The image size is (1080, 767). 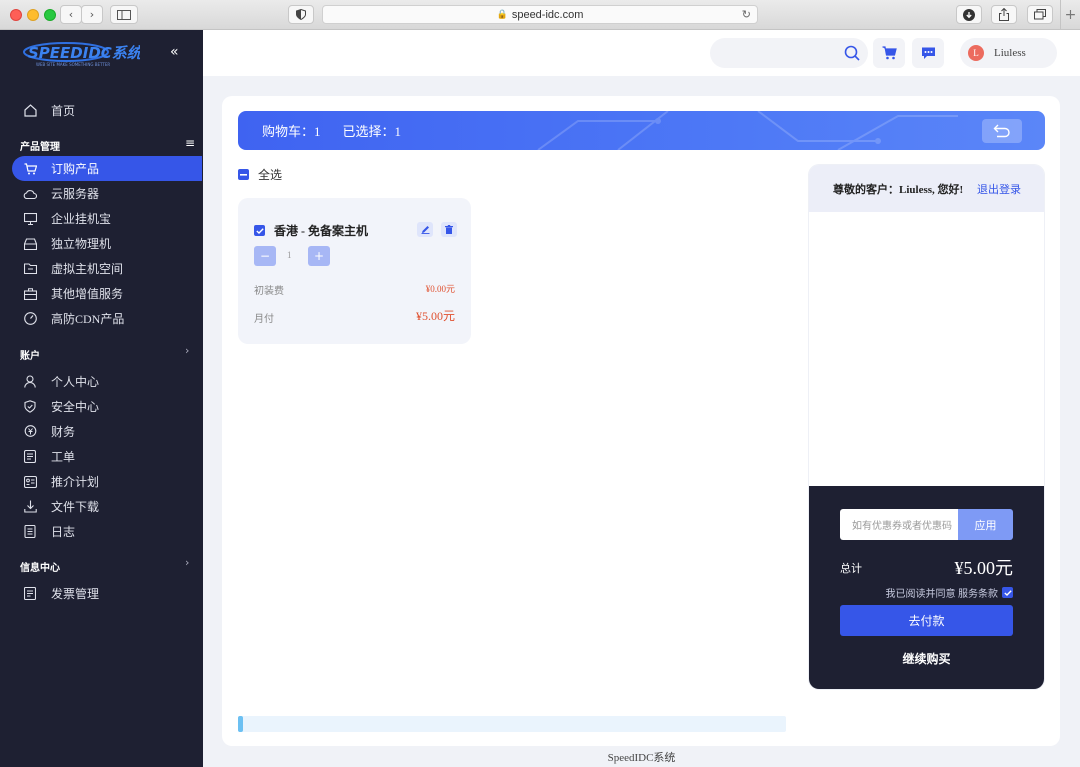 What do you see at coordinates (641, 758) in the screenshot?
I see `footer-text: SpeedIDC系统` at bounding box center [641, 758].